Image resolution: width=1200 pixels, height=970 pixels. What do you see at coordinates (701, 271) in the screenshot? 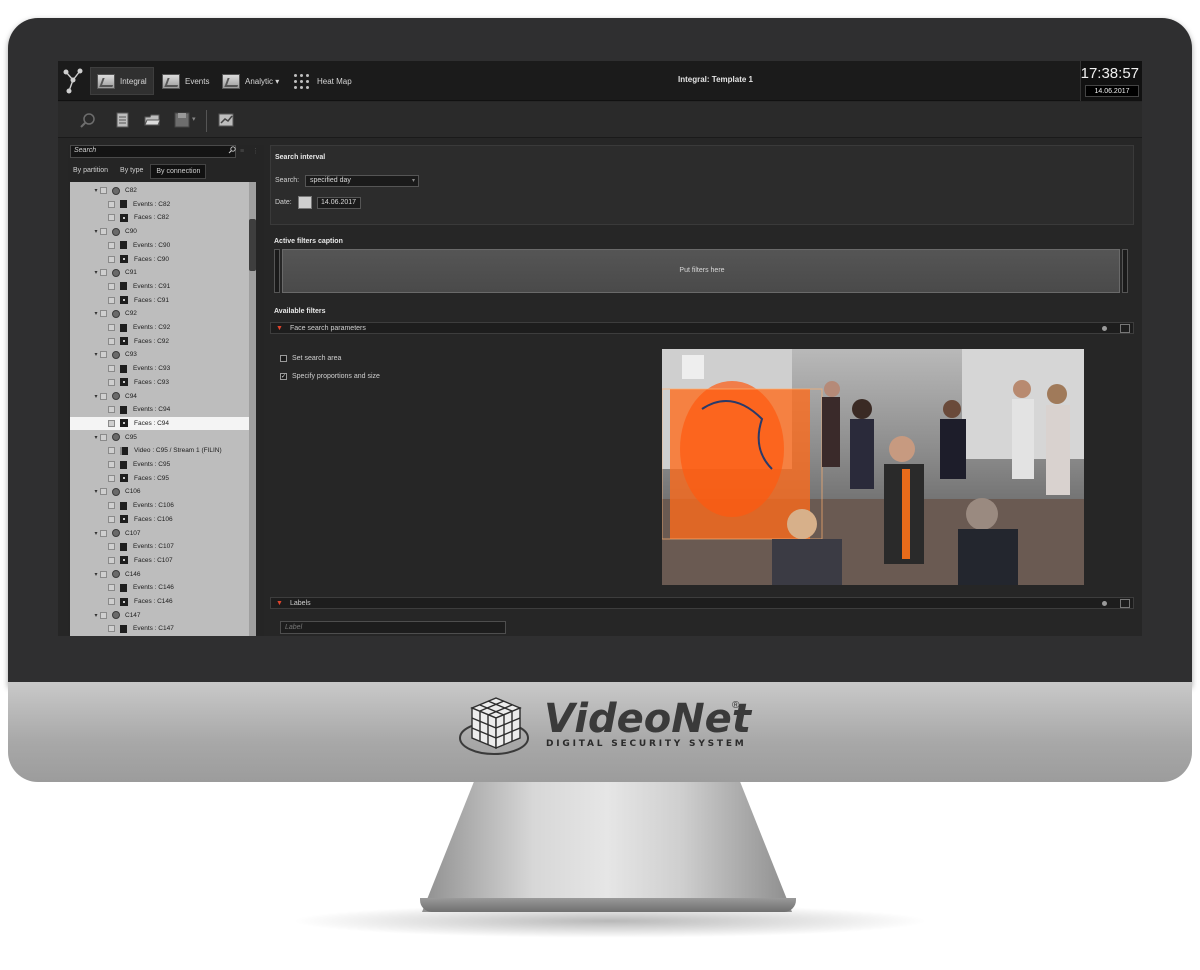
I see `filter-drop-zone: Put filters here` at bounding box center [701, 271].